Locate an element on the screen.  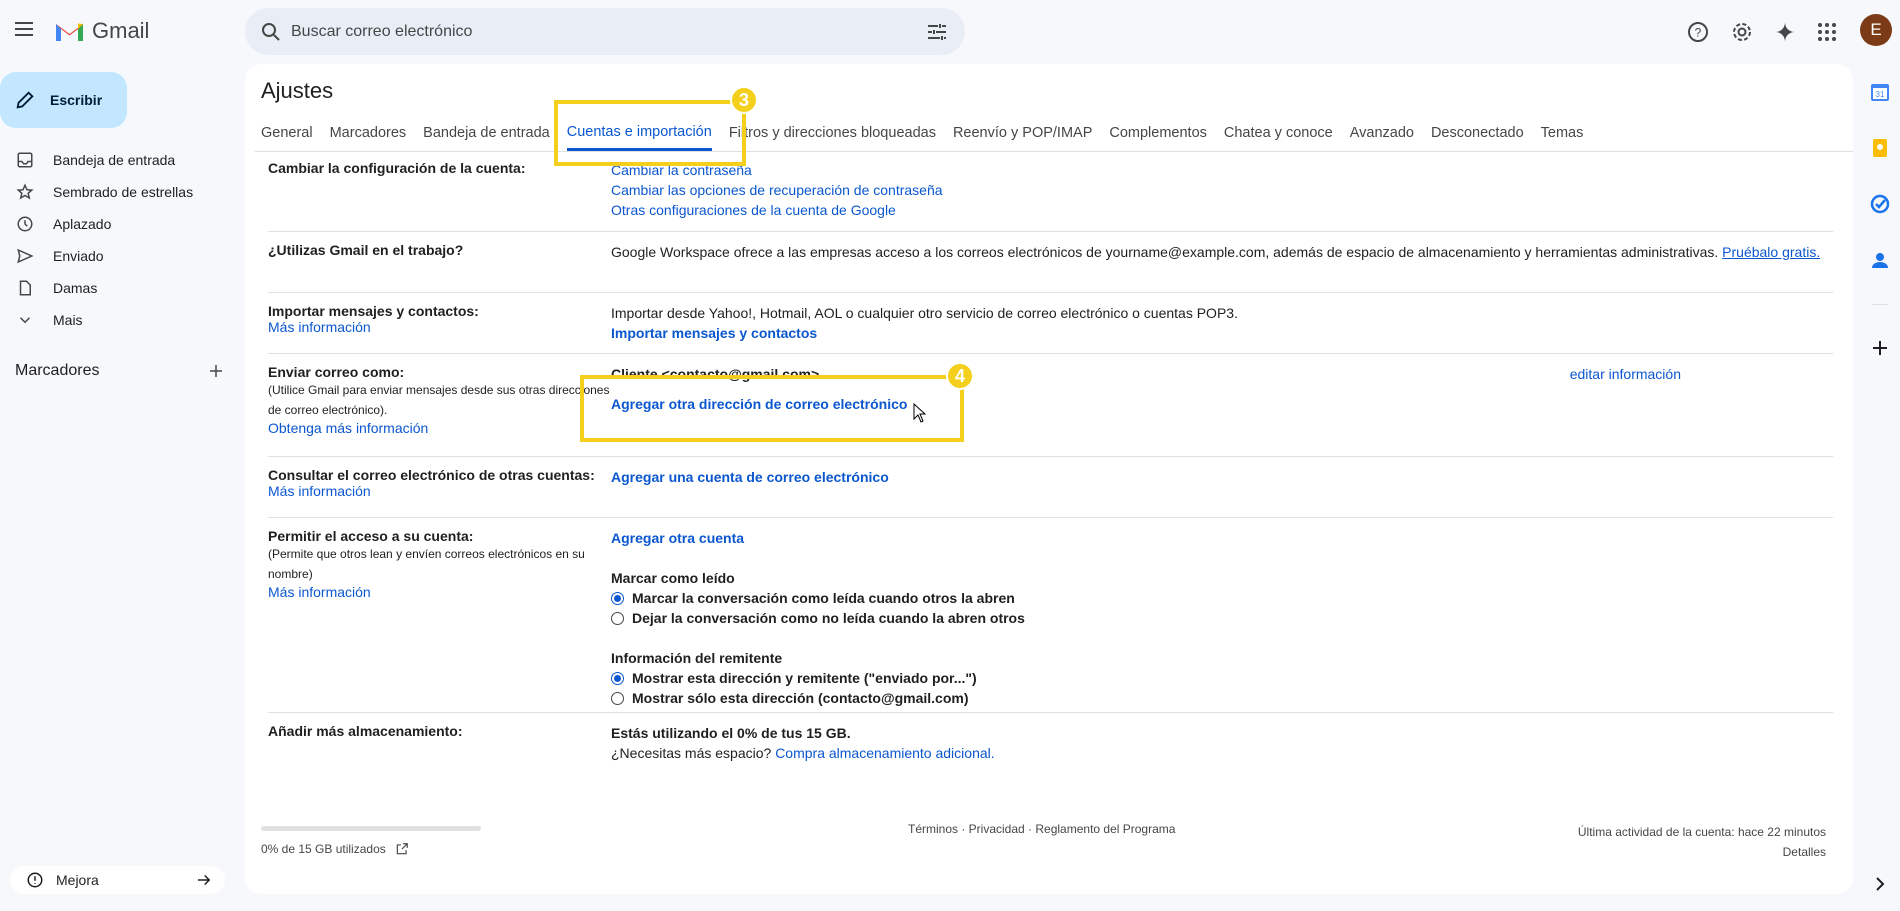
upgrade-button: Mejora is located at coordinates (117, 880).